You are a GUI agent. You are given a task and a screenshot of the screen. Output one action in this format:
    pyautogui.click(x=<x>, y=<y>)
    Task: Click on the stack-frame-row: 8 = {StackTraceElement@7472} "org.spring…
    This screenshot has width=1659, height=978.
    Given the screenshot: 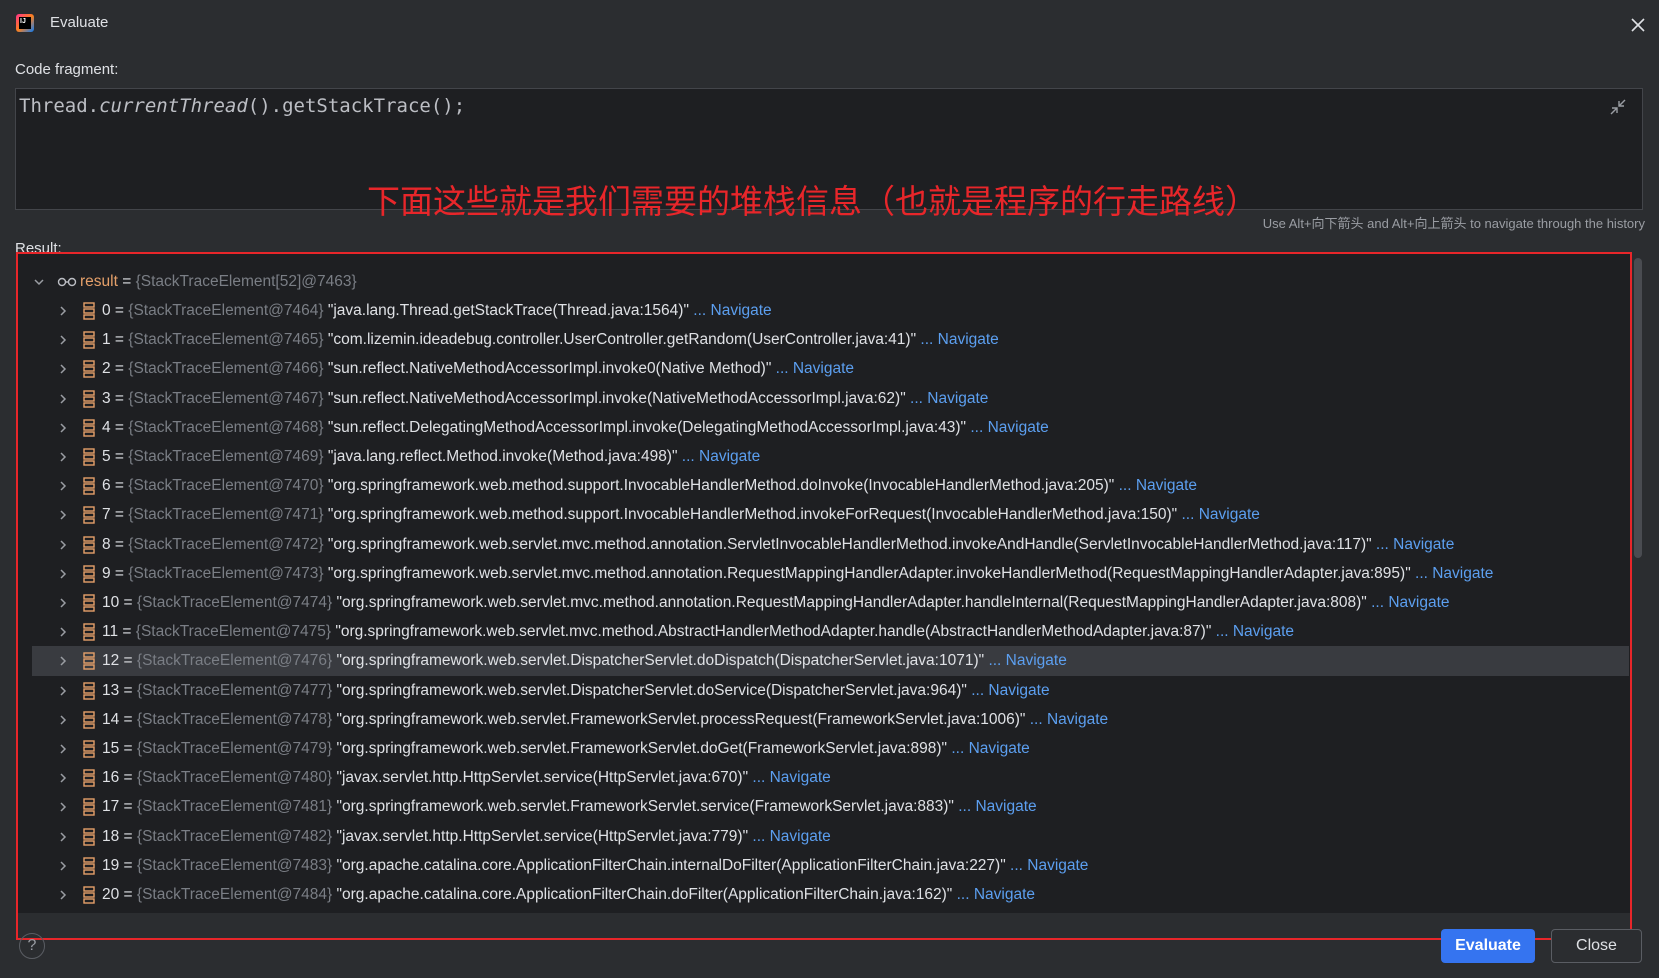 What is the action you would take?
    pyautogui.click(x=824, y=545)
    